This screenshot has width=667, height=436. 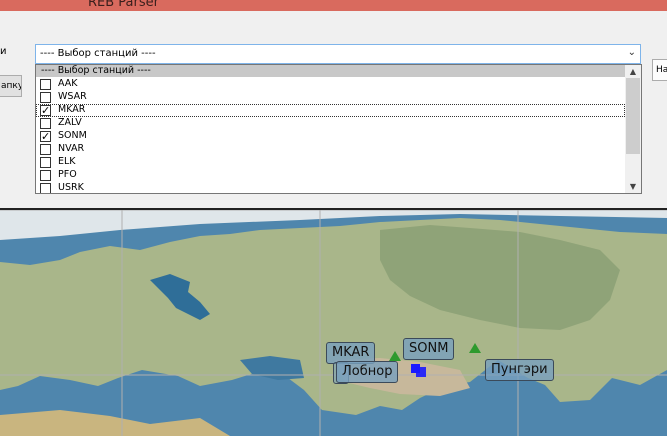 I want to click on event-marker, so click(x=421, y=372).